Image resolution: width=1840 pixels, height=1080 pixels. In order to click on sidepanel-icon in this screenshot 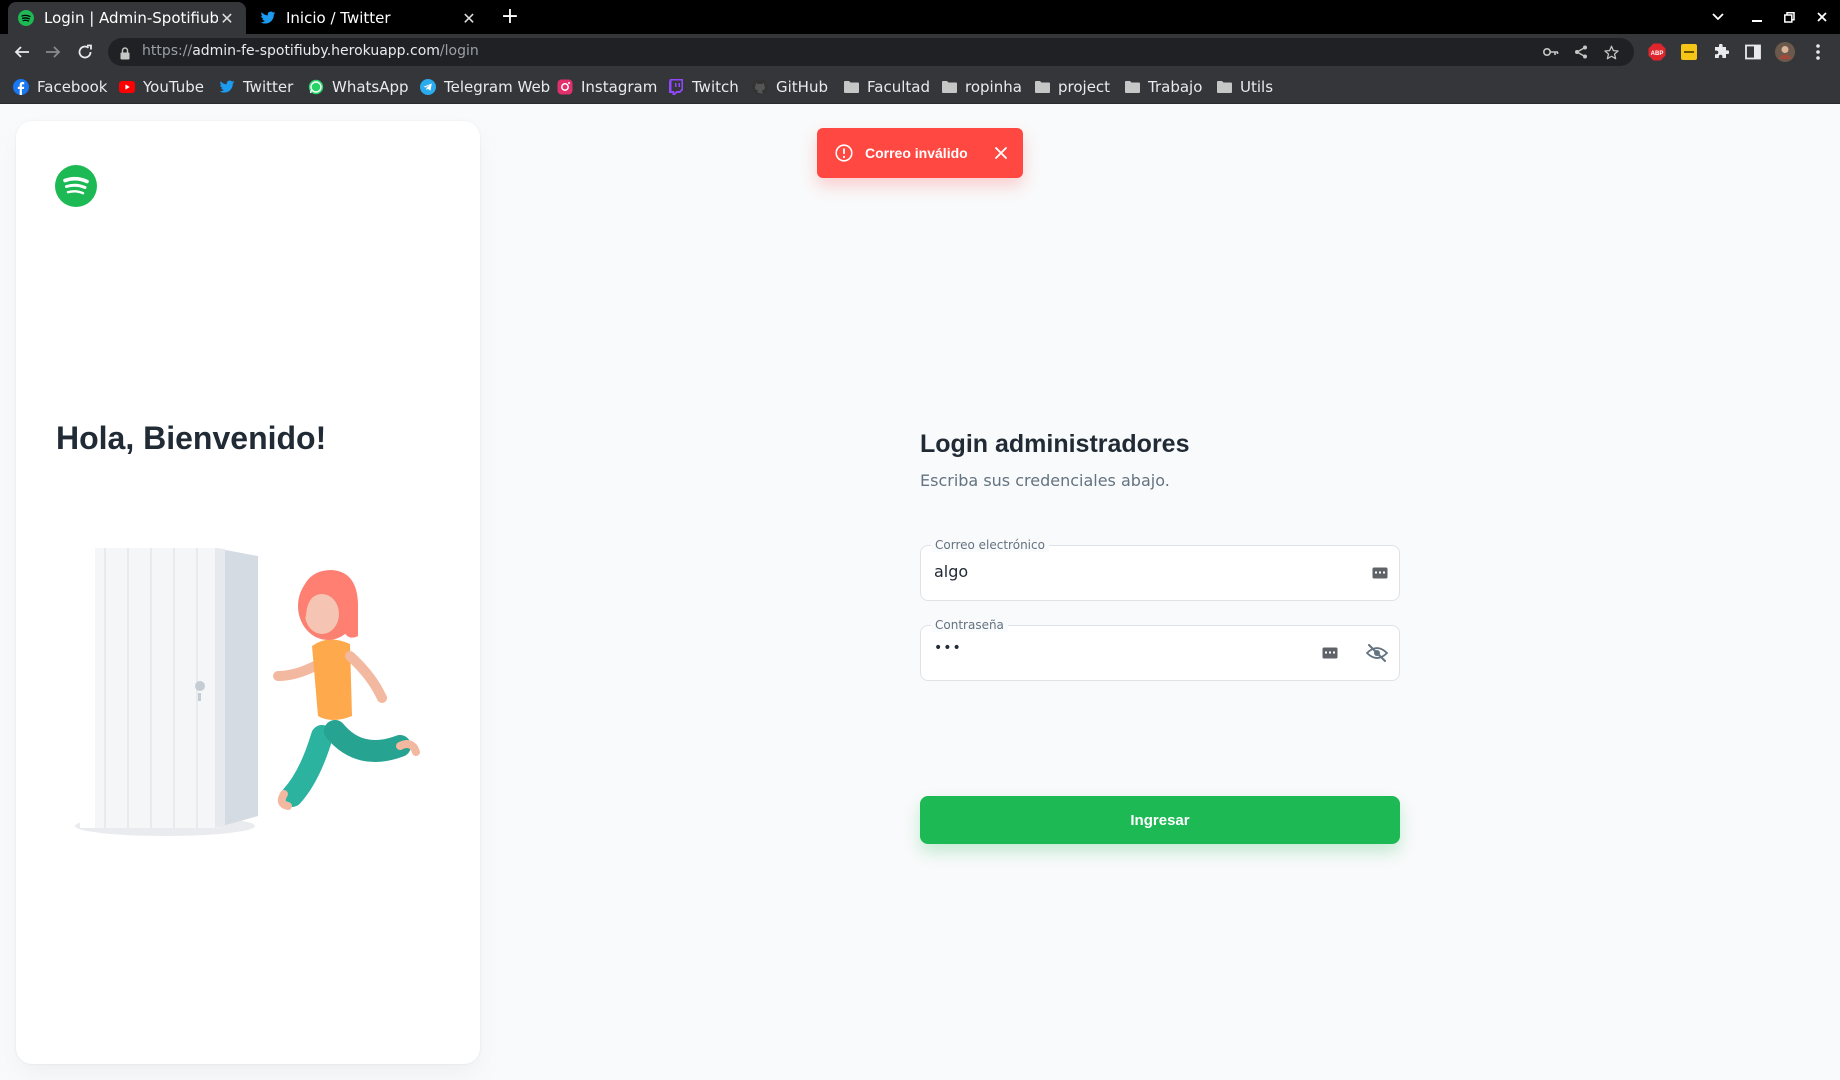, I will do `click(1753, 52)`.